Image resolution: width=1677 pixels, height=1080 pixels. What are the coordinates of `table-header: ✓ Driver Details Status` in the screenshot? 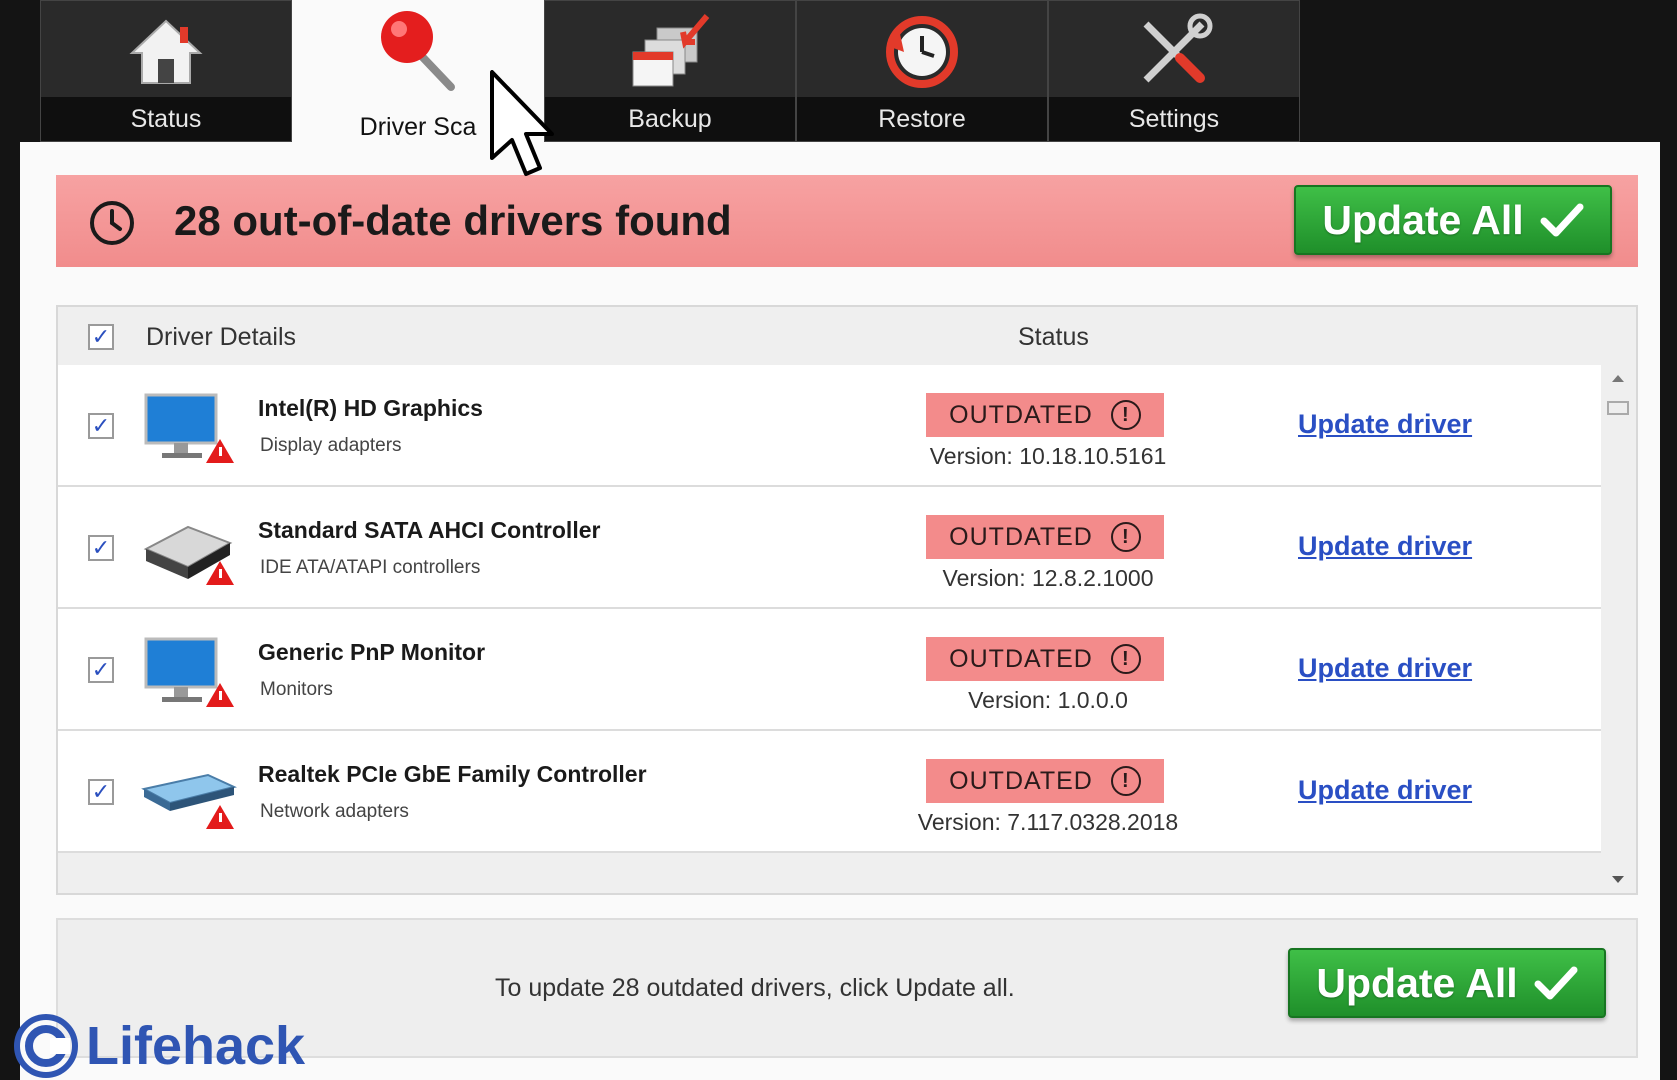 It's located at (847, 337).